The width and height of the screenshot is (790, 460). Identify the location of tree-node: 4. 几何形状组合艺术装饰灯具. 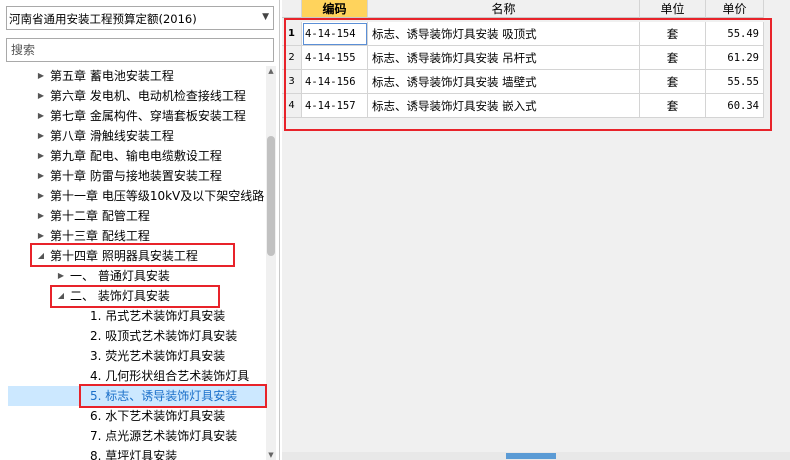
(133, 376).